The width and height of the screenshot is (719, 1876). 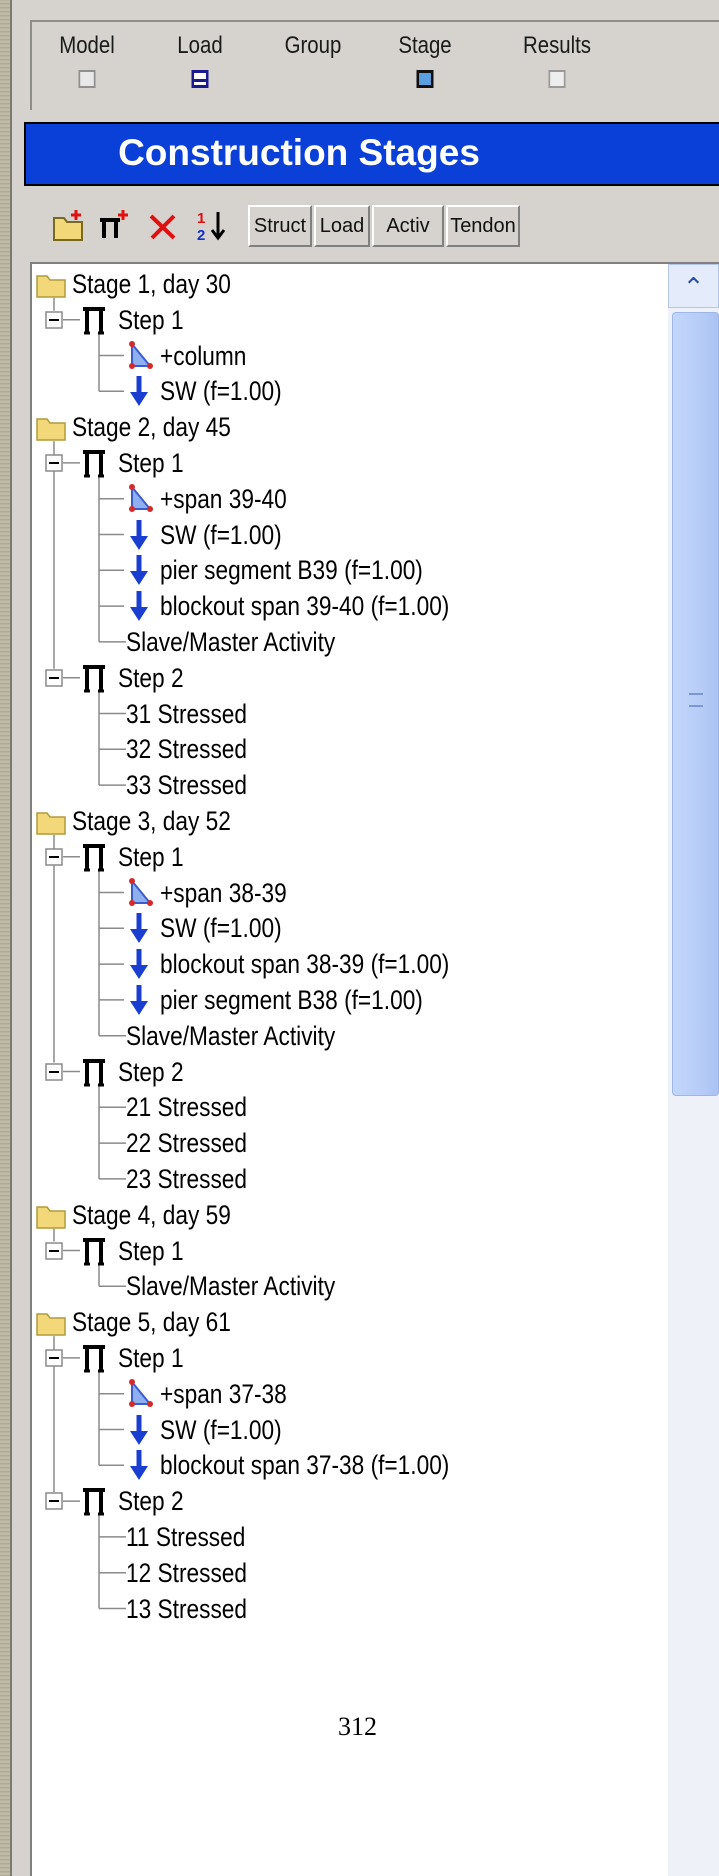 What do you see at coordinates (200, 45) in the screenshot?
I see `load-label: Load` at bounding box center [200, 45].